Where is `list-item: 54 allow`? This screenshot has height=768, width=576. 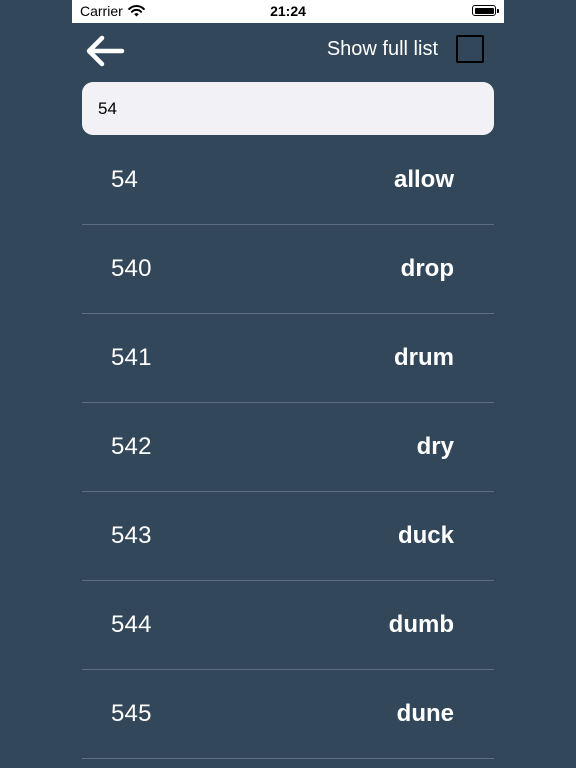
list-item: 54 allow is located at coordinates (288, 180).